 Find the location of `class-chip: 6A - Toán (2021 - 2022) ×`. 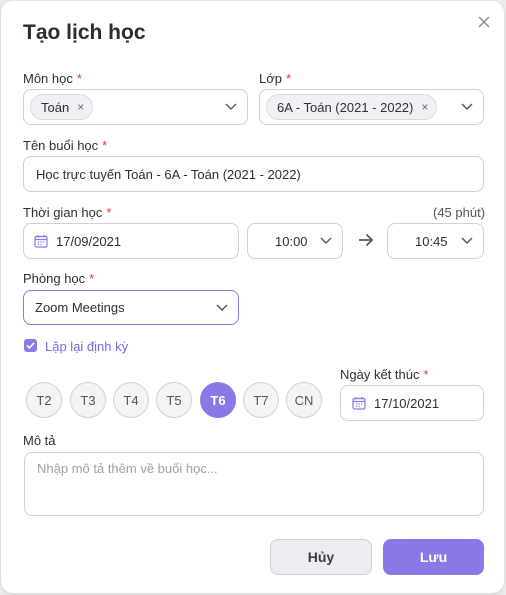

class-chip: 6A - Toán (2021 - 2022) × is located at coordinates (352, 107).